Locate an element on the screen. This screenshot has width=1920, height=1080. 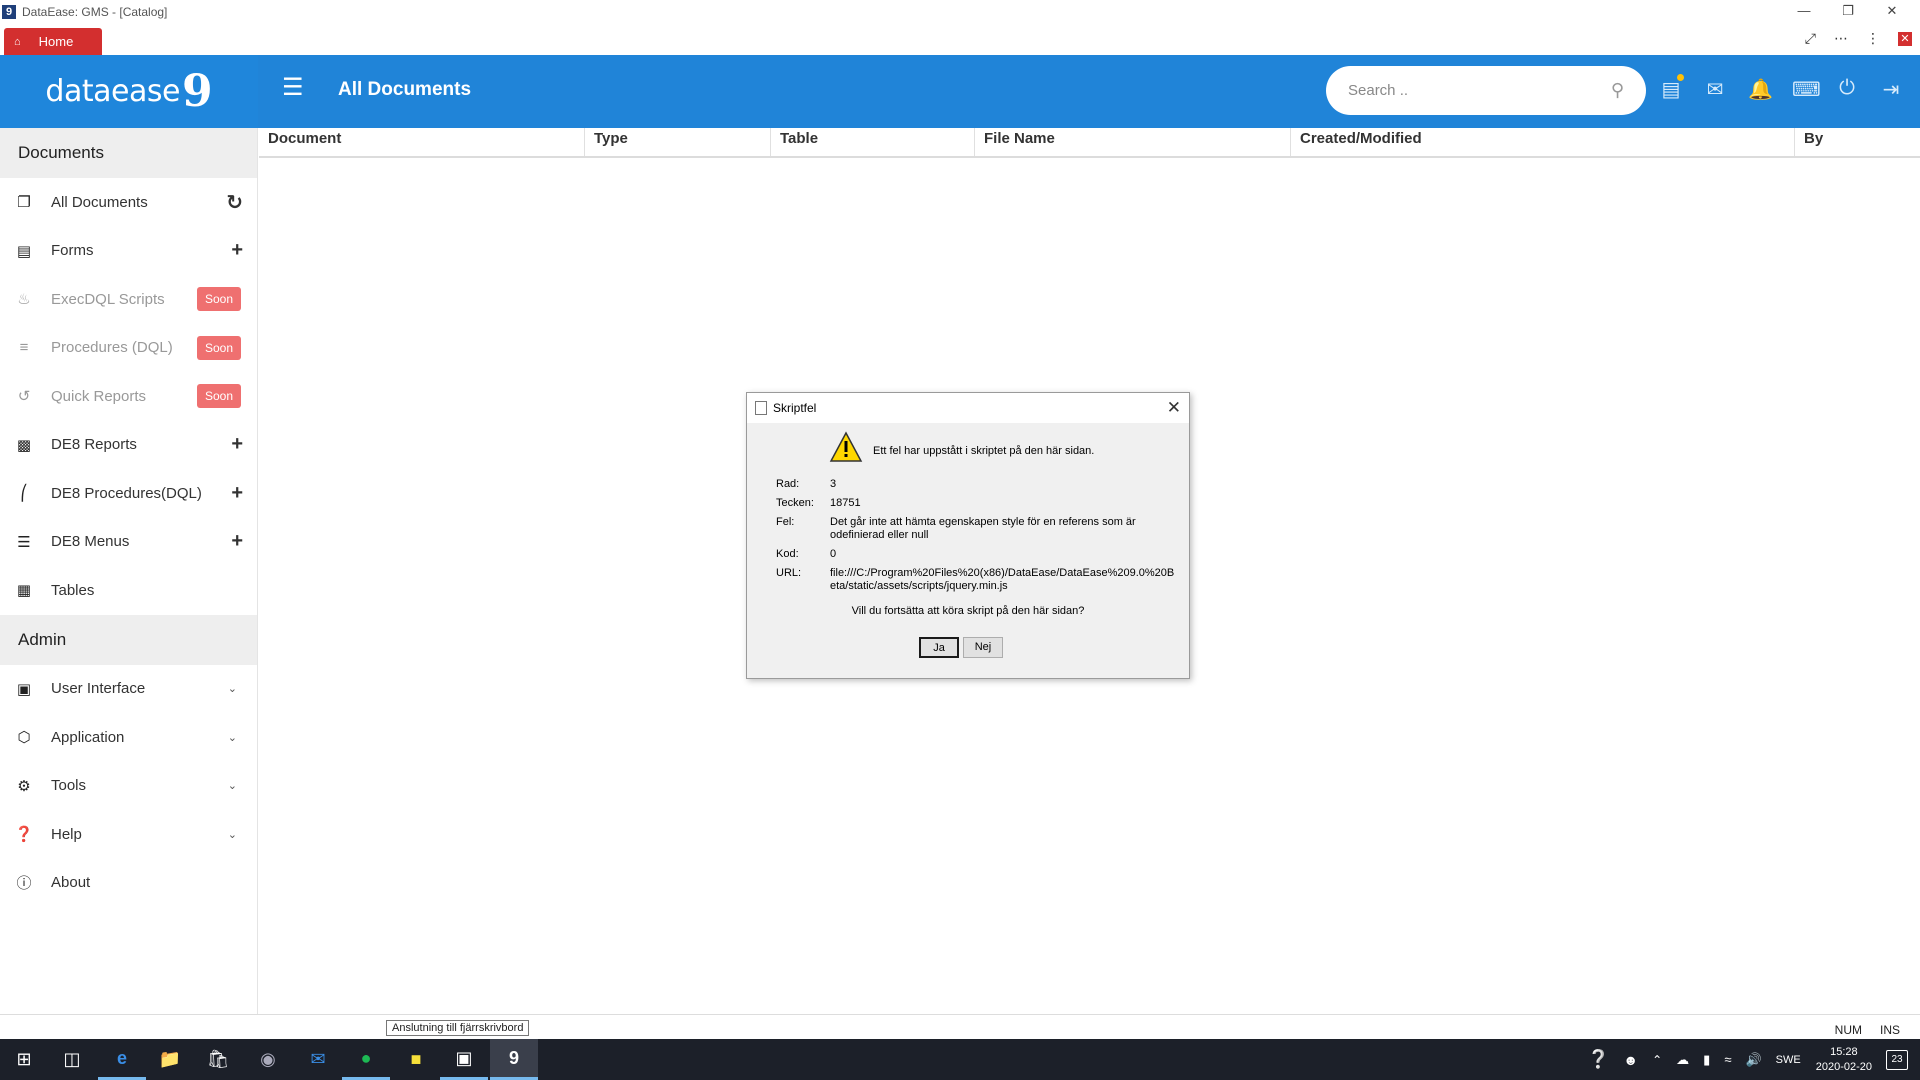
chevron-up-icon: ⌃ is located at coordinates (1657, 1060).